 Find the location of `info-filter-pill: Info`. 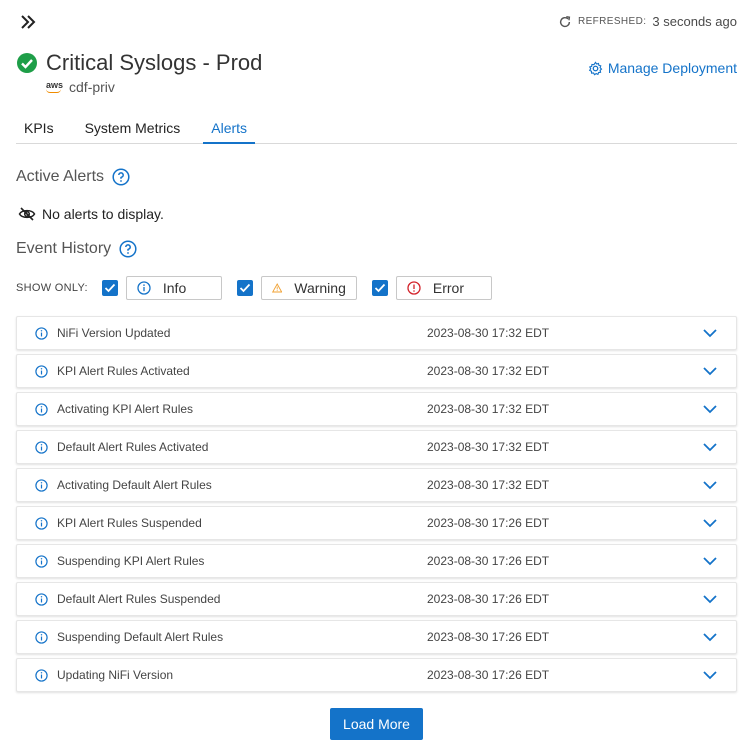

info-filter-pill: Info is located at coordinates (173, 288).